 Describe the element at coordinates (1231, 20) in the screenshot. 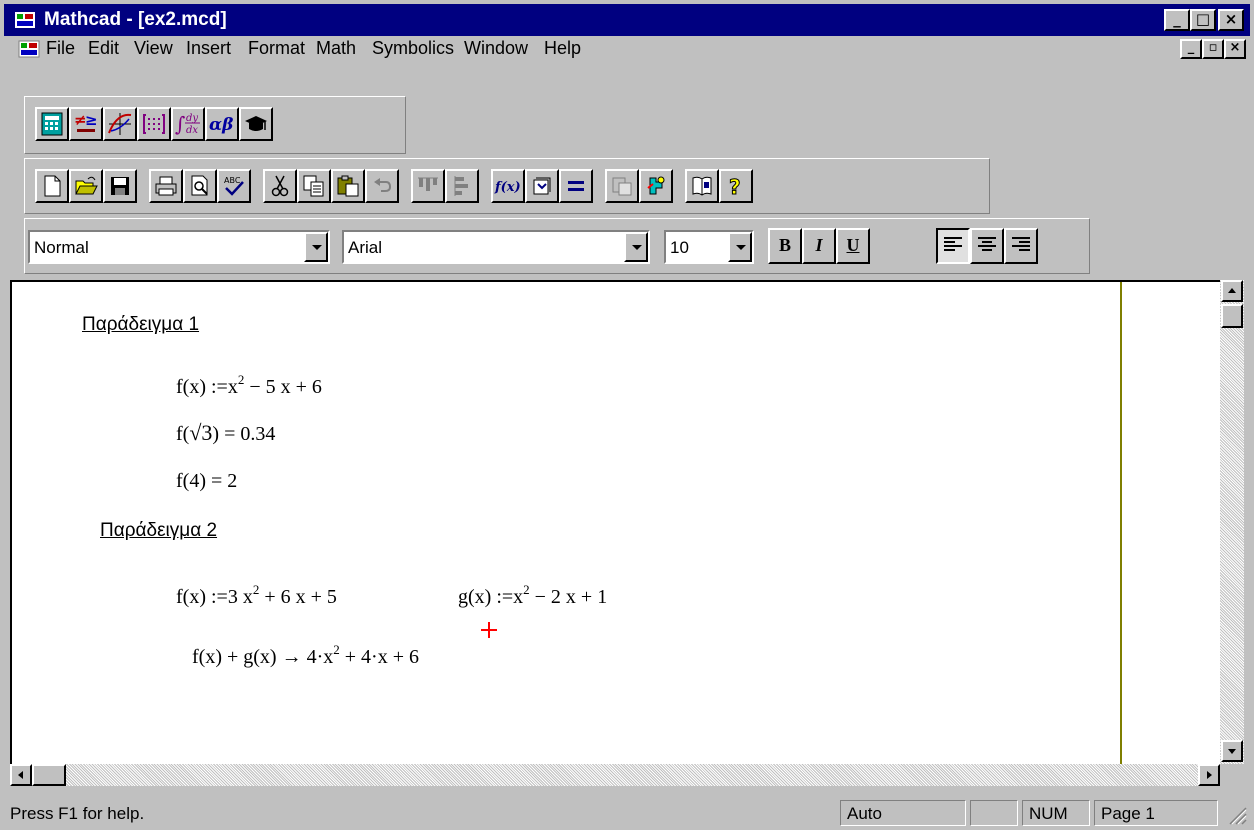

I see `close-button: ×` at that location.